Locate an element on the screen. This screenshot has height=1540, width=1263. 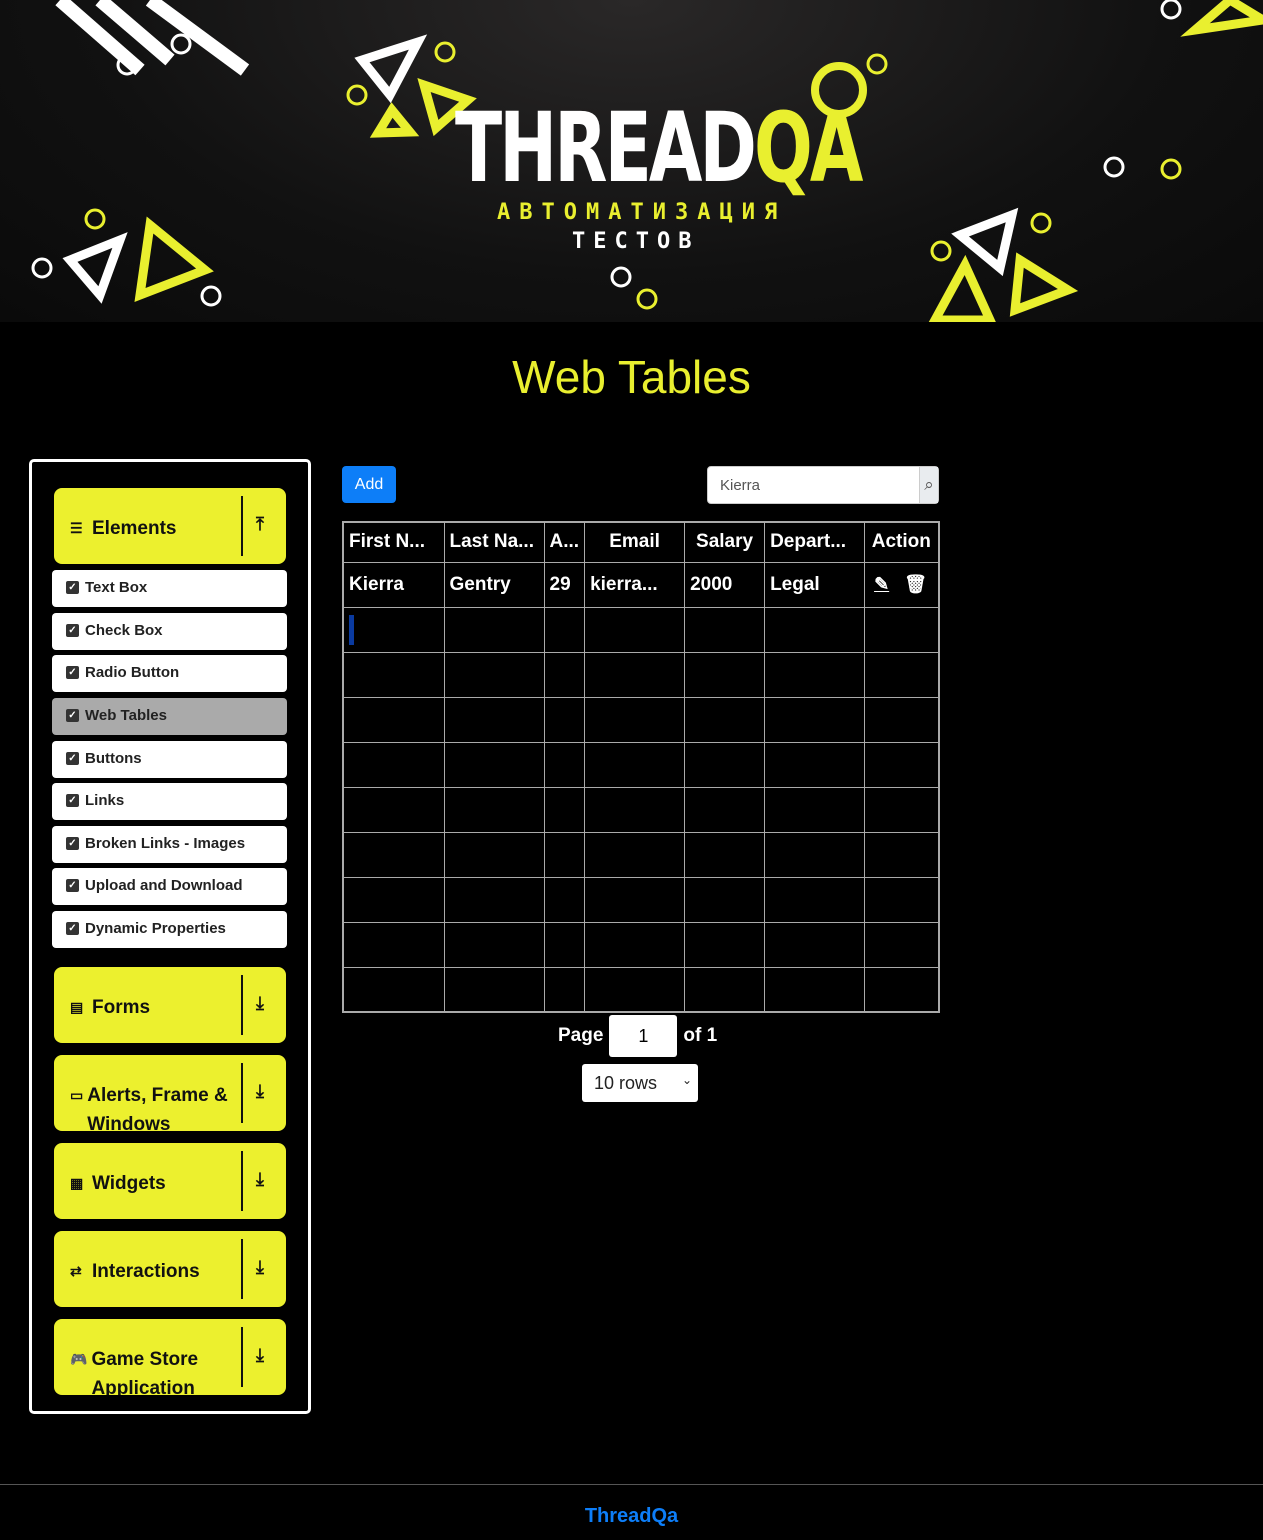
pagination: Page of 1 is located at coordinates (637, 1036).